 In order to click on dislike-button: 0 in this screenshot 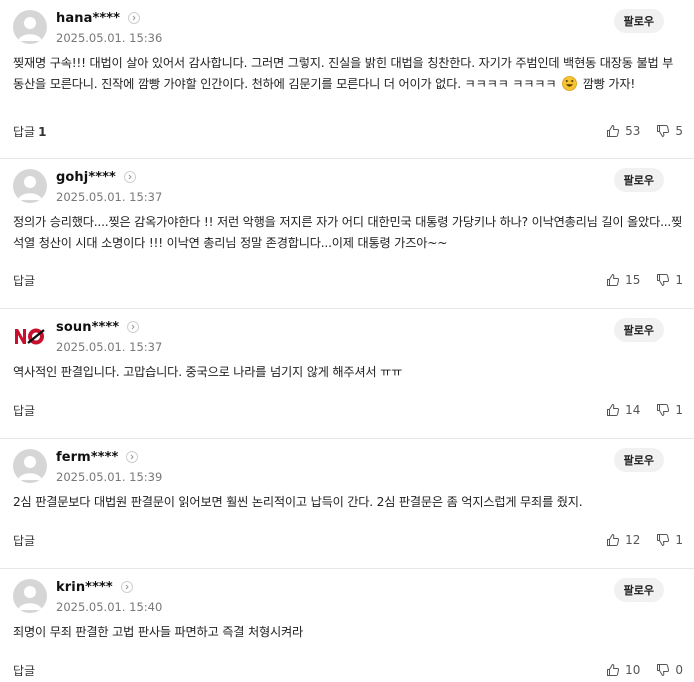, I will do `click(669, 670)`.